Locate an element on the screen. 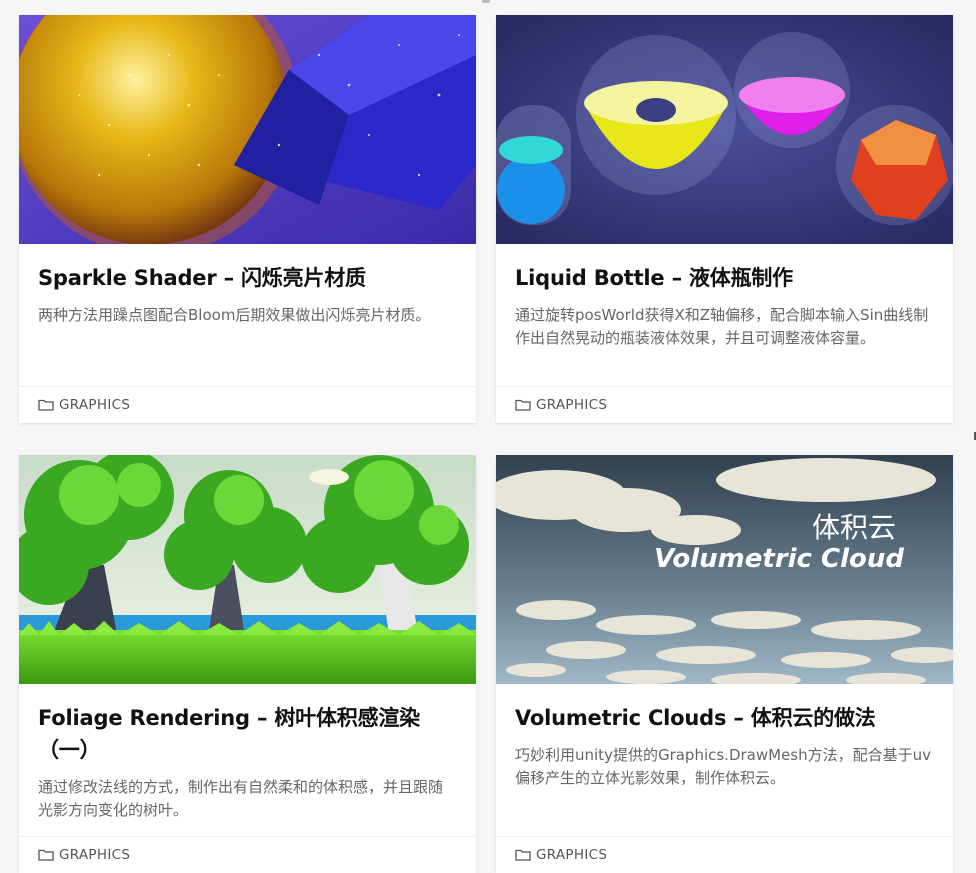 This screenshot has width=976, height=873. post-title: Liquid Bottle – 液体瓶制作 is located at coordinates (724, 278).